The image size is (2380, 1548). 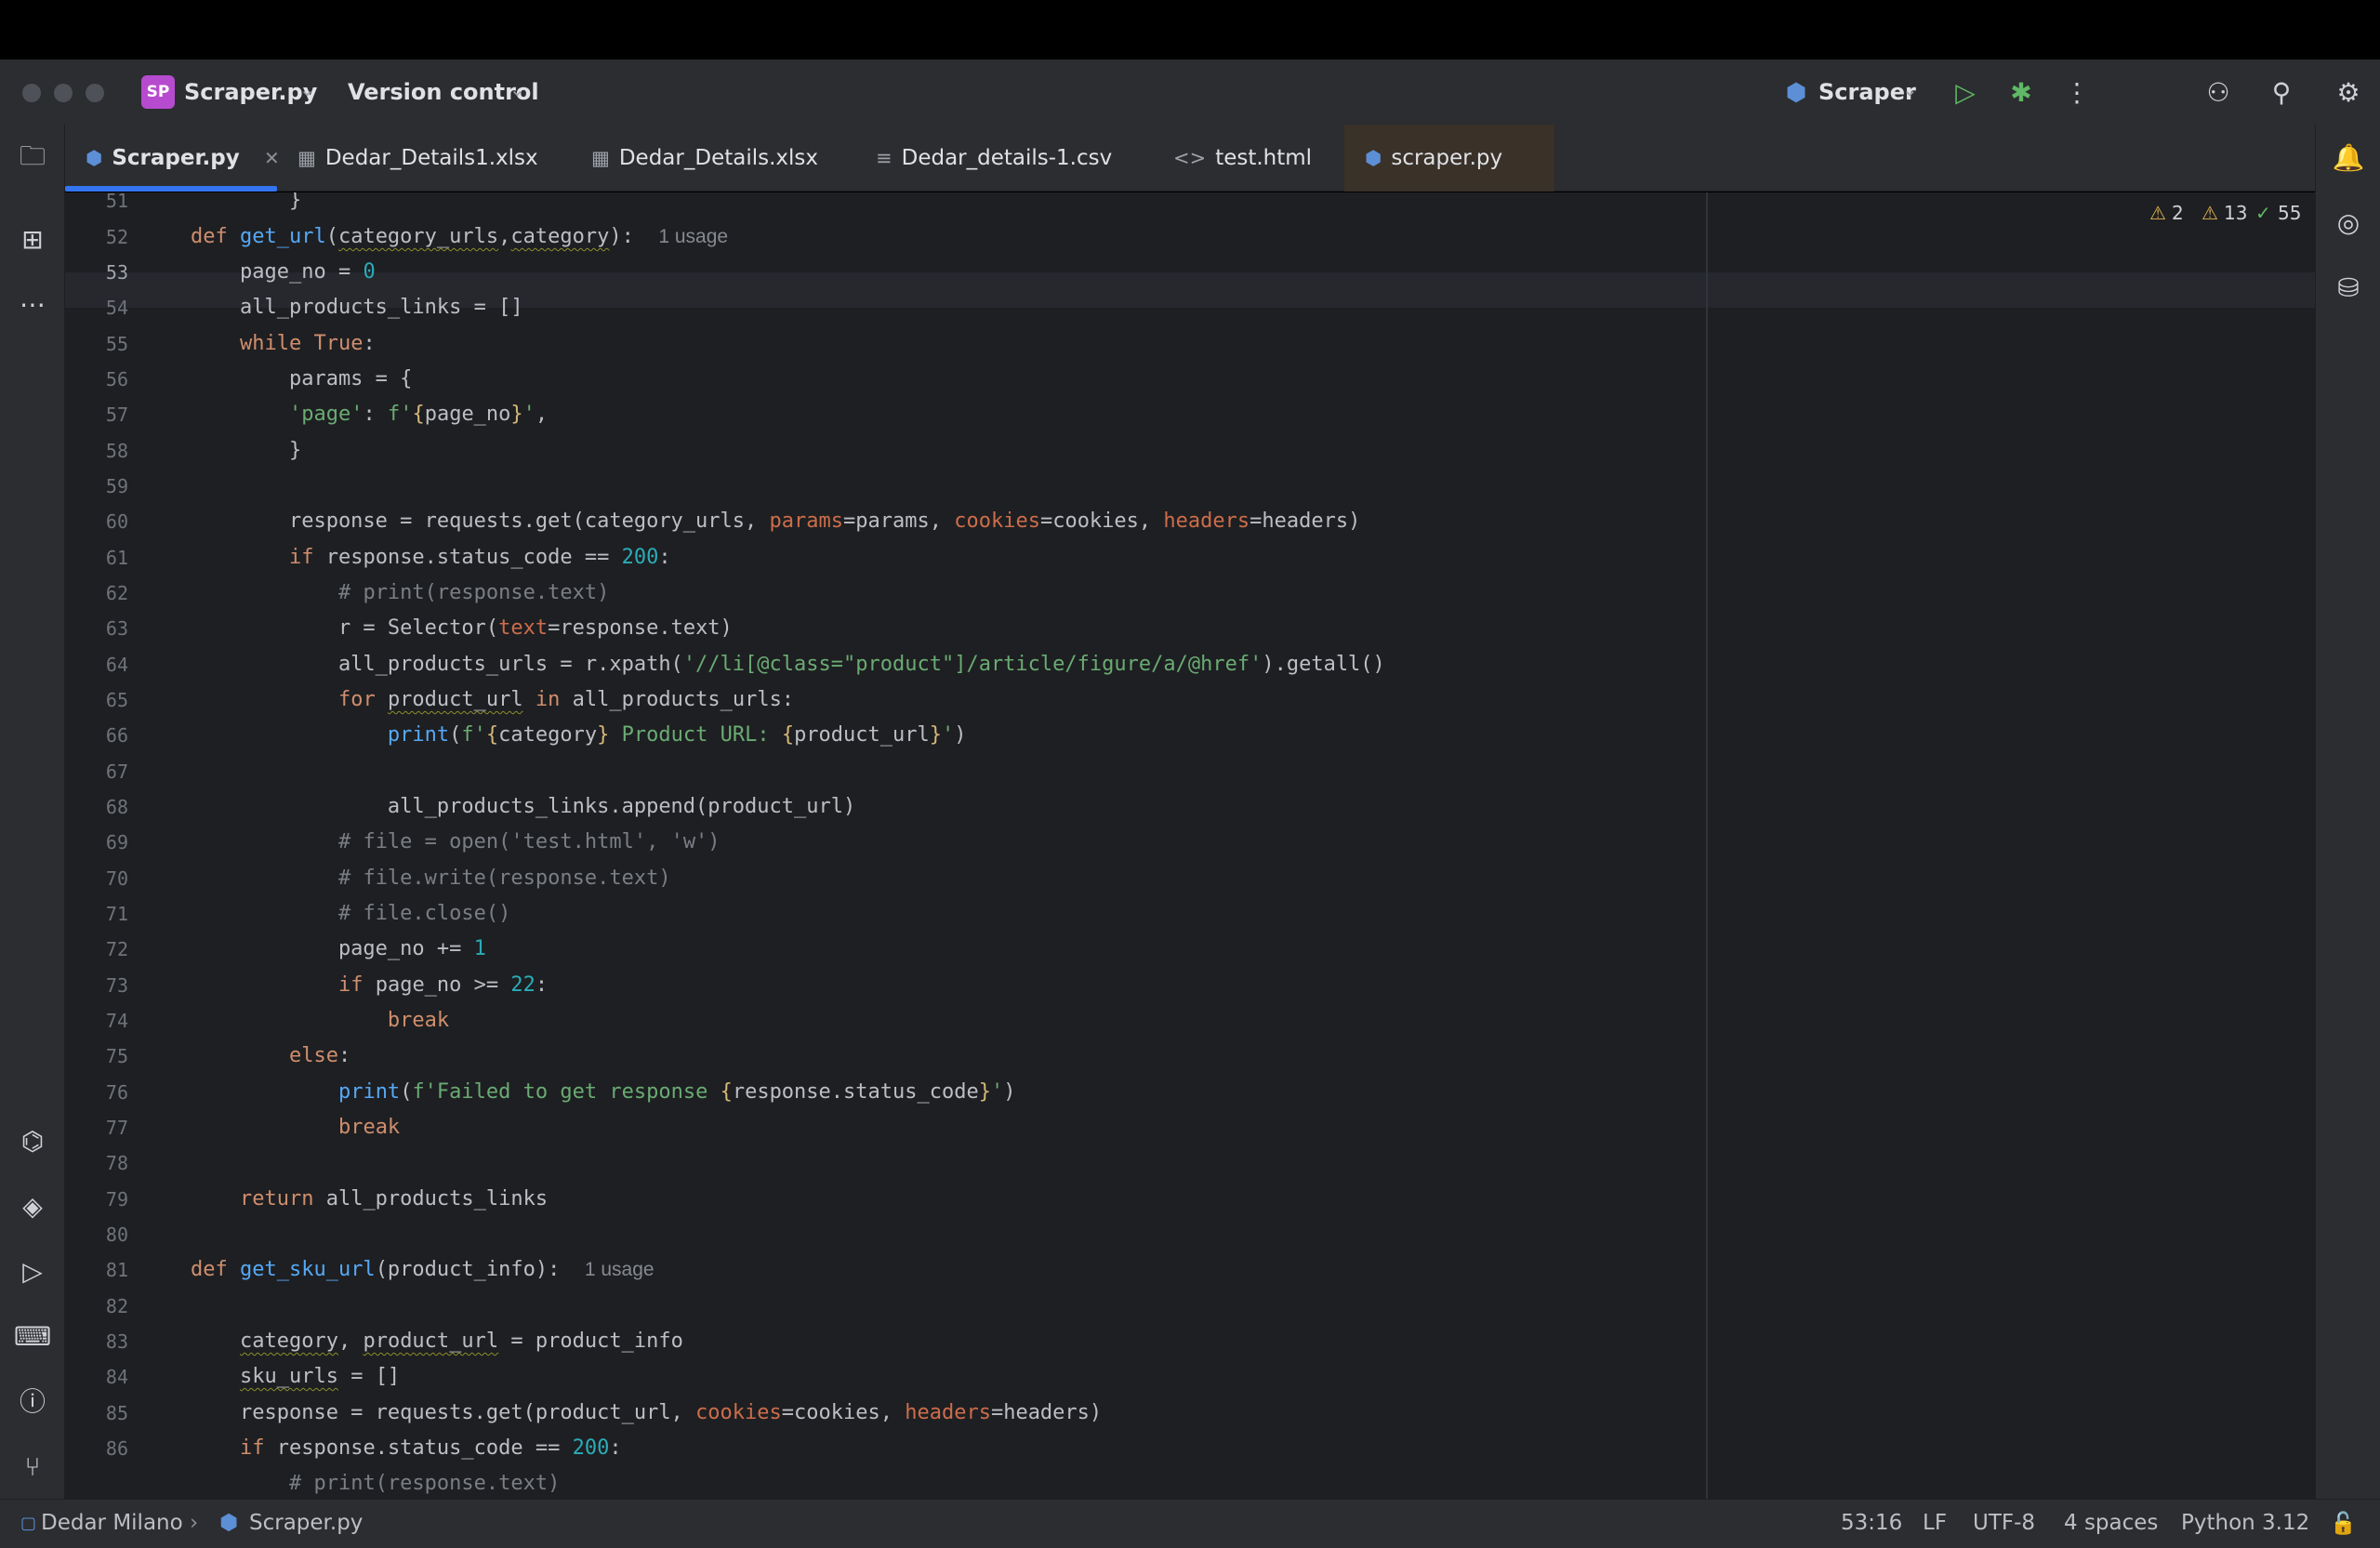 I want to click on lock-icon: 🔓, so click(x=2343, y=1523).